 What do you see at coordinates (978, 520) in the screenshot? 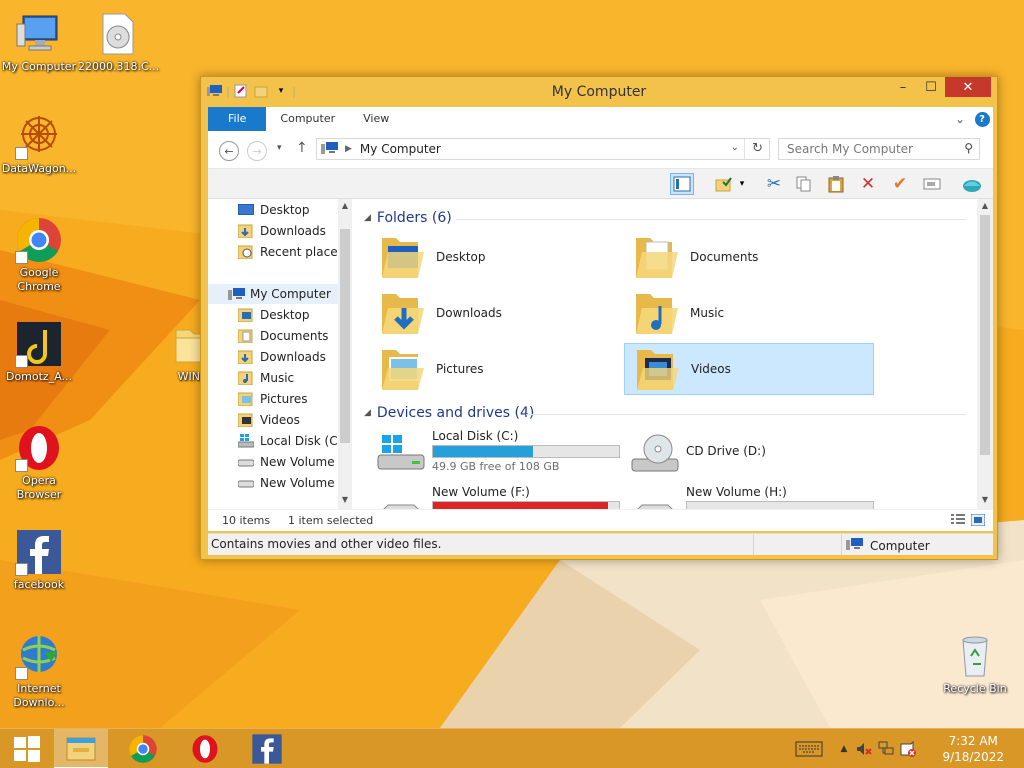
I see `large-icons-view-icon` at bounding box center [978, 520].